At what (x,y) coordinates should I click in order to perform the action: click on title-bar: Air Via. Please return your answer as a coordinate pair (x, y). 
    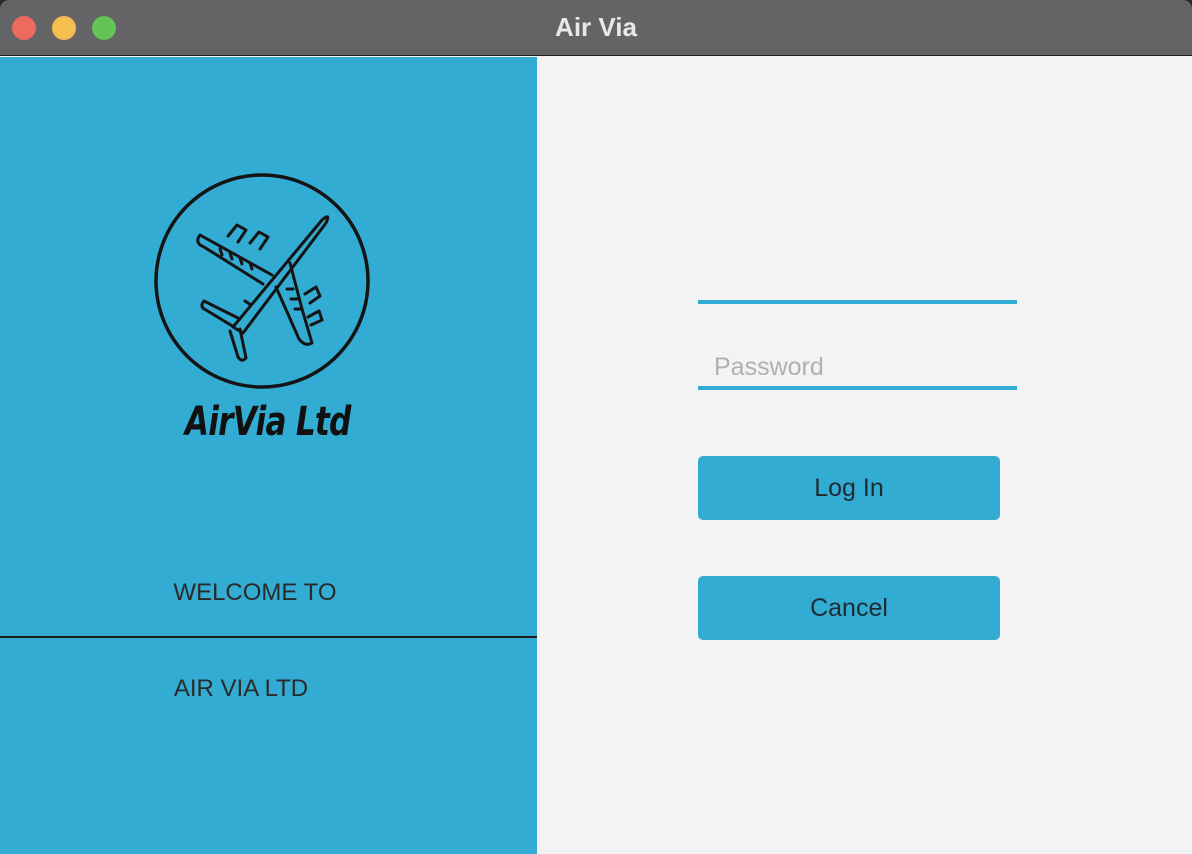
    Looking at the image, I should click on (596, 28).